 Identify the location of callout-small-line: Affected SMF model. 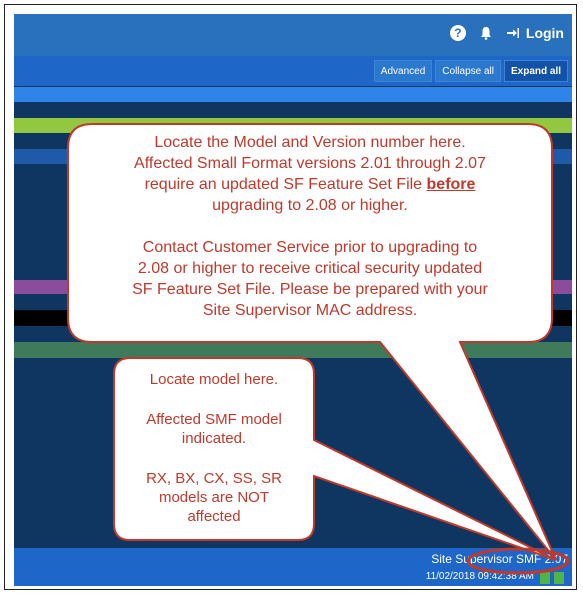
(214, 419).